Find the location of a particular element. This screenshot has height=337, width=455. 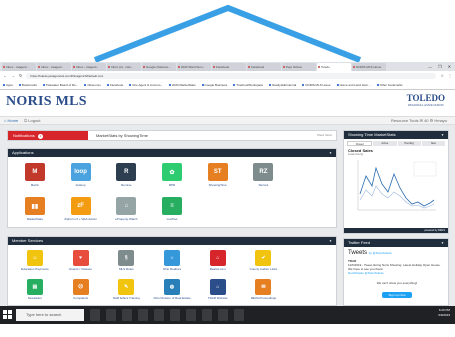

maximize-button: ❐ is located at coordinates (440, 67).